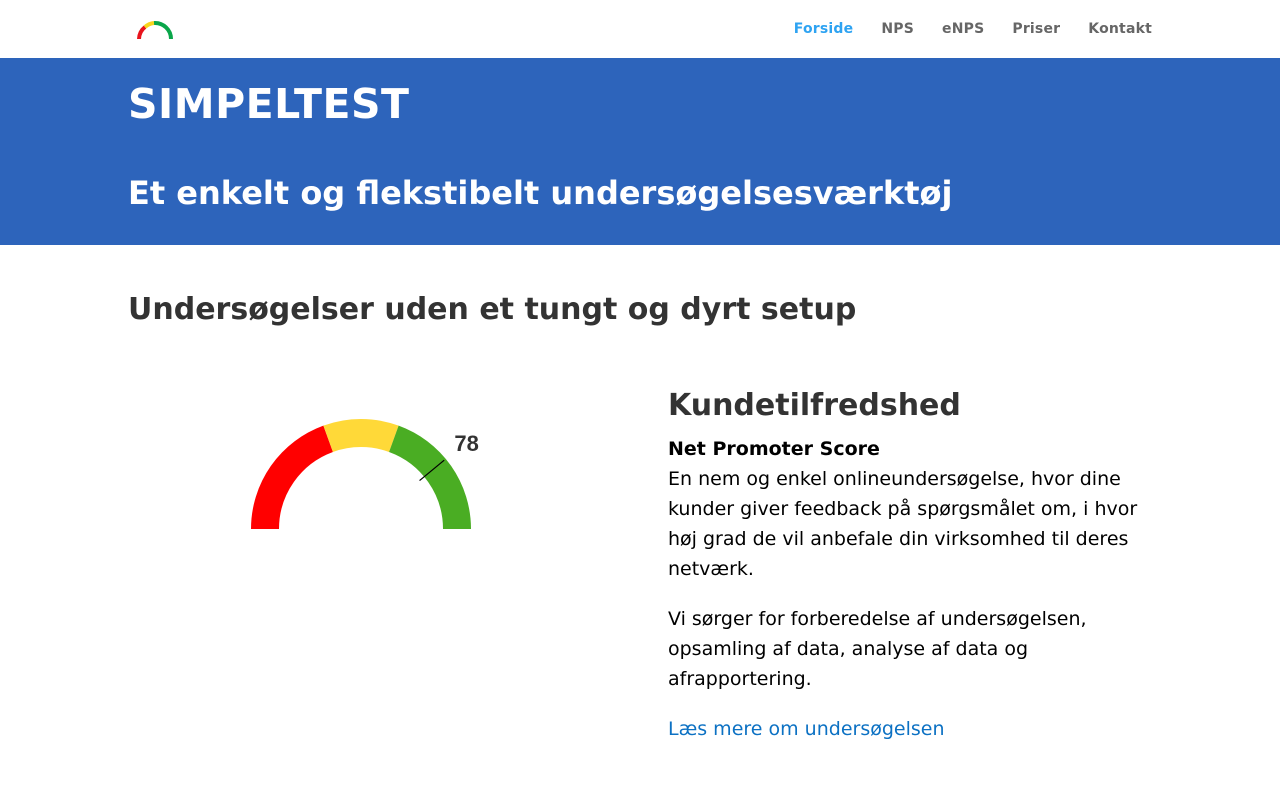 The height and width of the screenshot is (800, 1280). Describe the element at coordinates (466, 443) in the screenshot. I see `gauge-value-label: 78` at that location.